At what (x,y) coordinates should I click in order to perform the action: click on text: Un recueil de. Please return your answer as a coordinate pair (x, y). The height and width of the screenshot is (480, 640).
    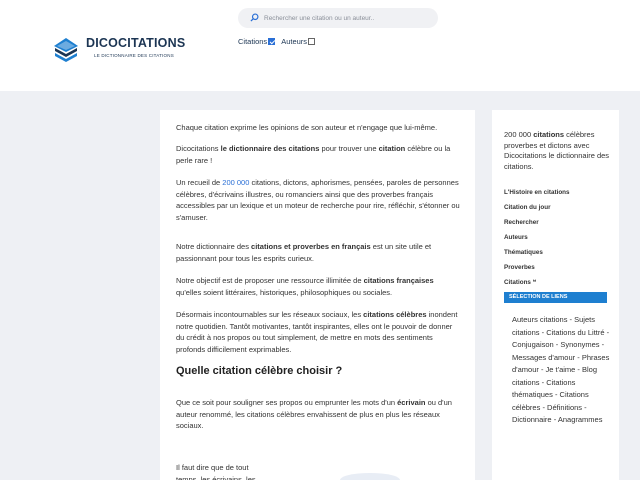
    Looking at the image, I should click on (199, 182).